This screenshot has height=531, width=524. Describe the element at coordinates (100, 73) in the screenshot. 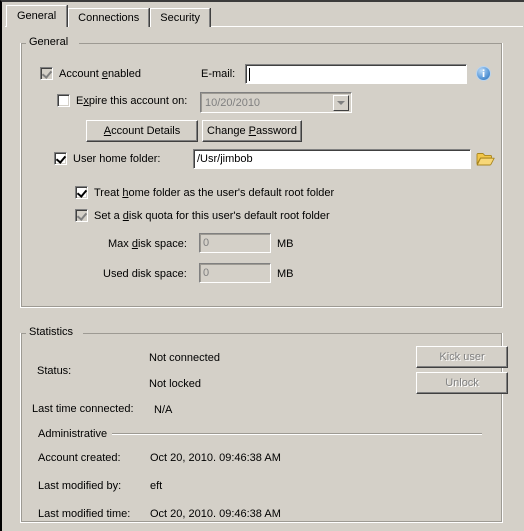

I see `account-enabled-label: Account enabled` at that location.